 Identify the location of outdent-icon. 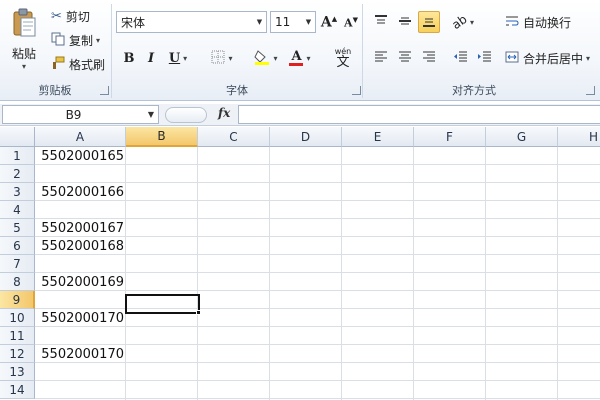
(461, 58).